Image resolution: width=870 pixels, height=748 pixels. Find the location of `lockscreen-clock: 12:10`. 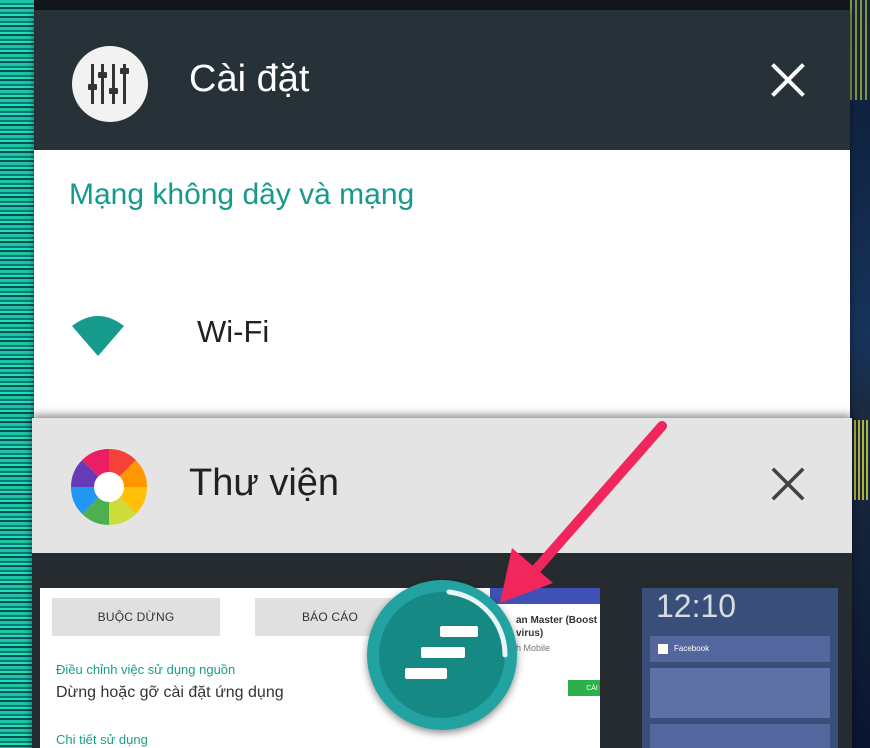

lockscreen-clock: 12:10 is located at coordinates (696, 606).